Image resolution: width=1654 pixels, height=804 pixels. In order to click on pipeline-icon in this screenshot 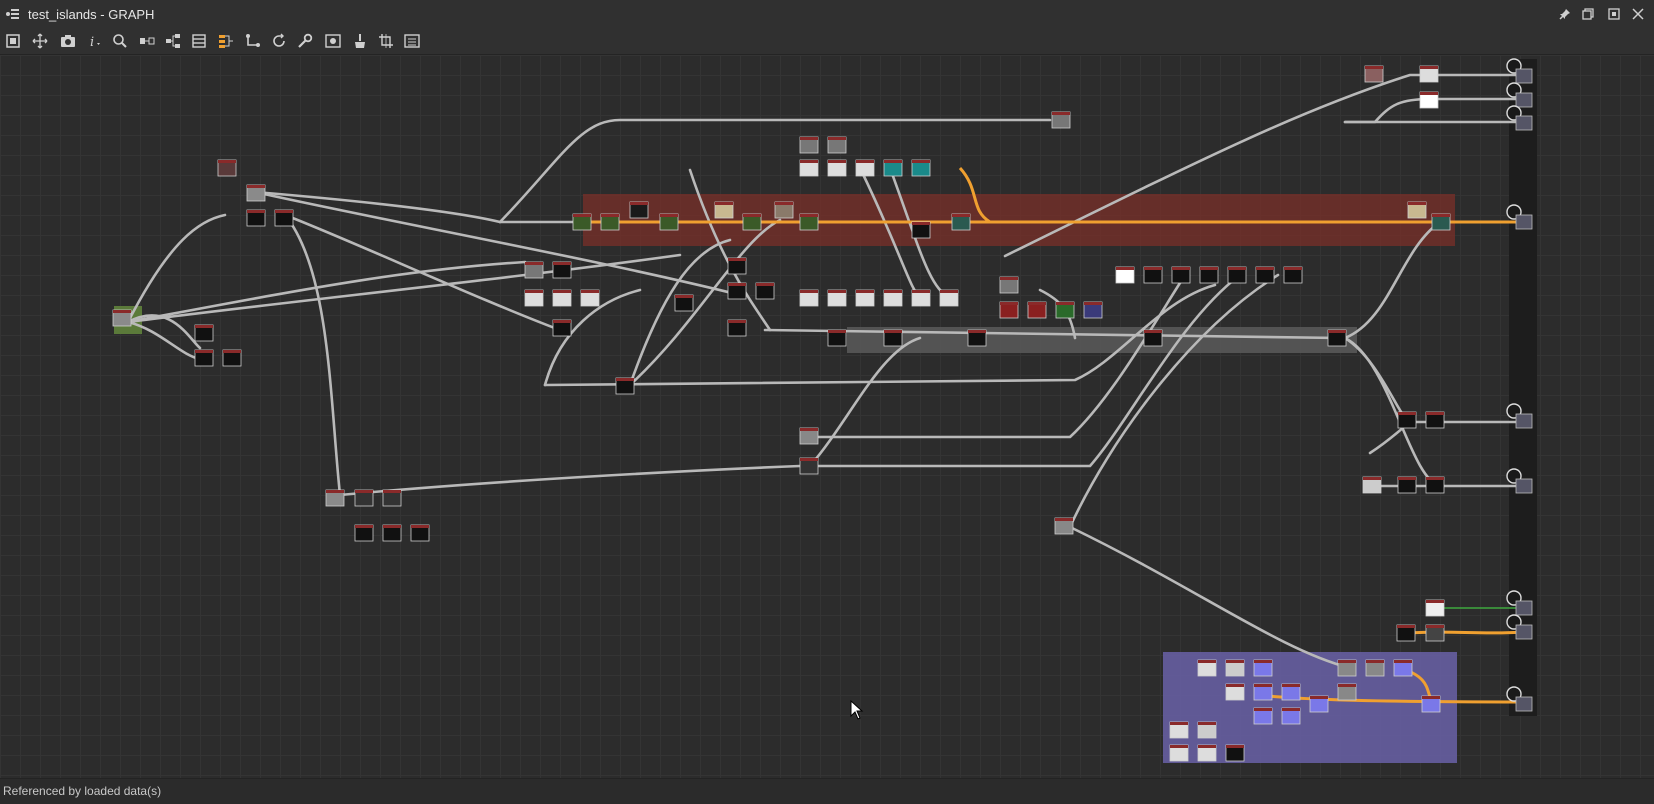, I will do `click(226, 41)`.